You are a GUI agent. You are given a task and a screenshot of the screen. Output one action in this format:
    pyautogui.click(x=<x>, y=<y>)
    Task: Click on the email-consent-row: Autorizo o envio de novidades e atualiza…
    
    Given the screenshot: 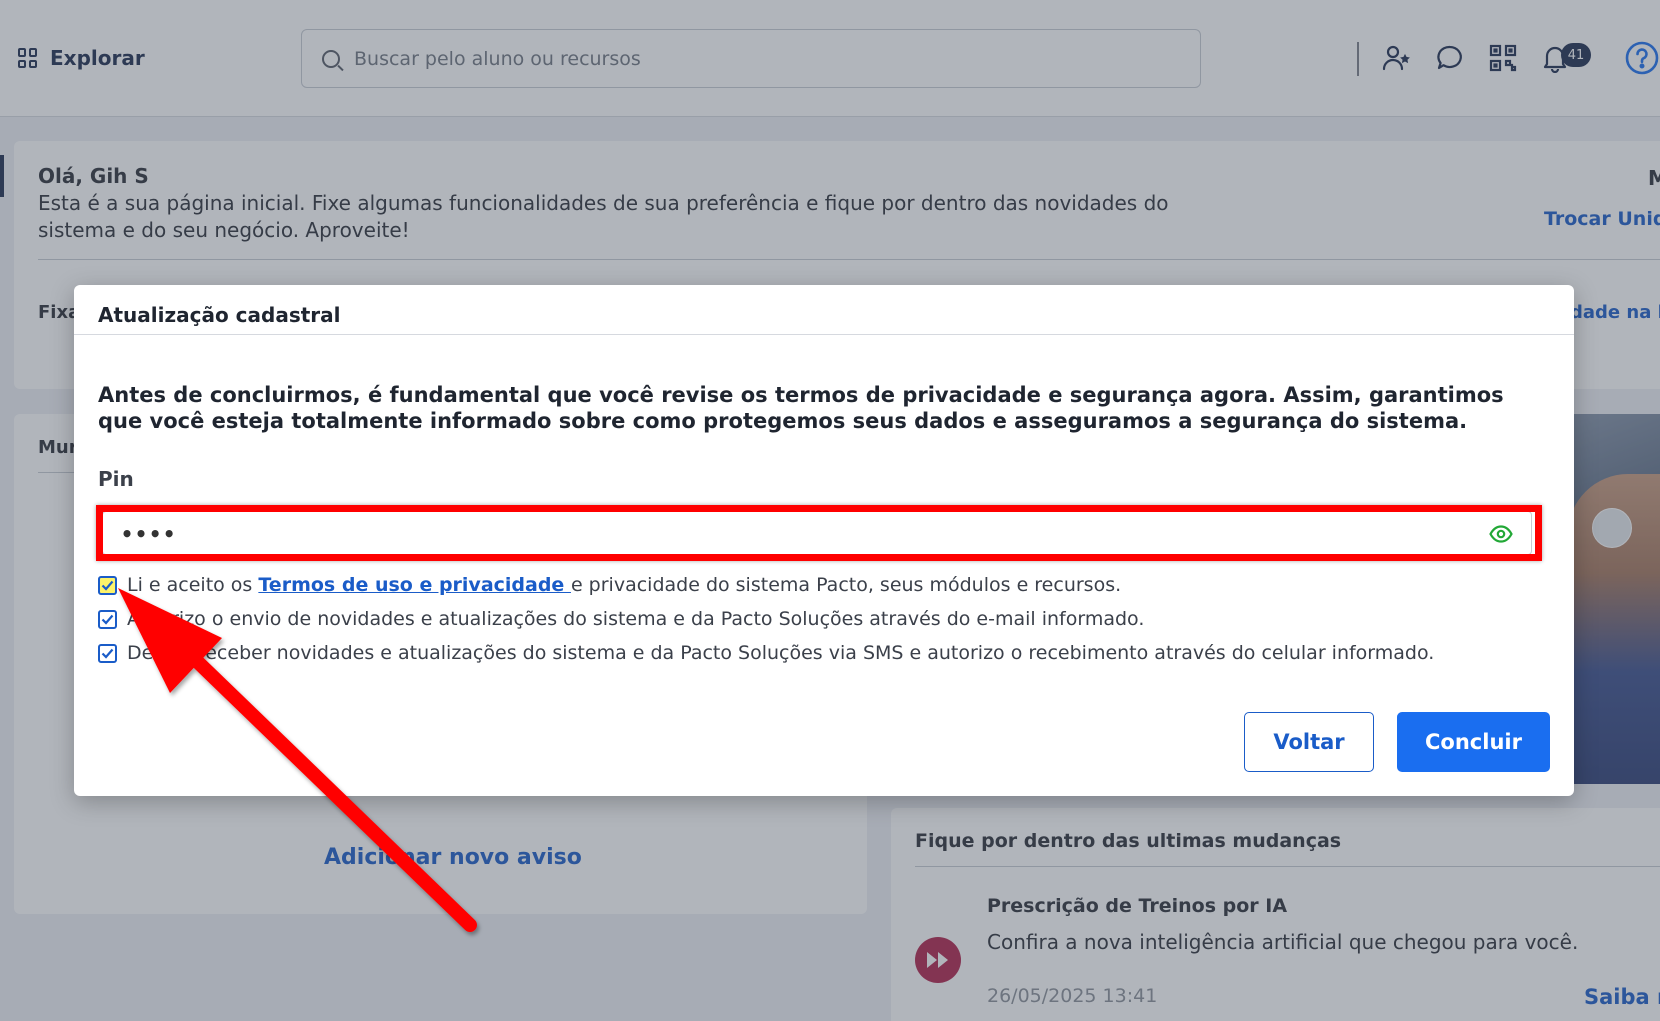 What is the action you would take?
    pyautogui.click(x=621, y=619)
    